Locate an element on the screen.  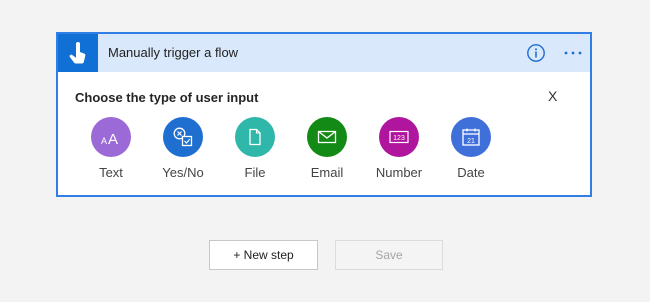
input-option-text: A A Text is located at coordinates (111, 148).